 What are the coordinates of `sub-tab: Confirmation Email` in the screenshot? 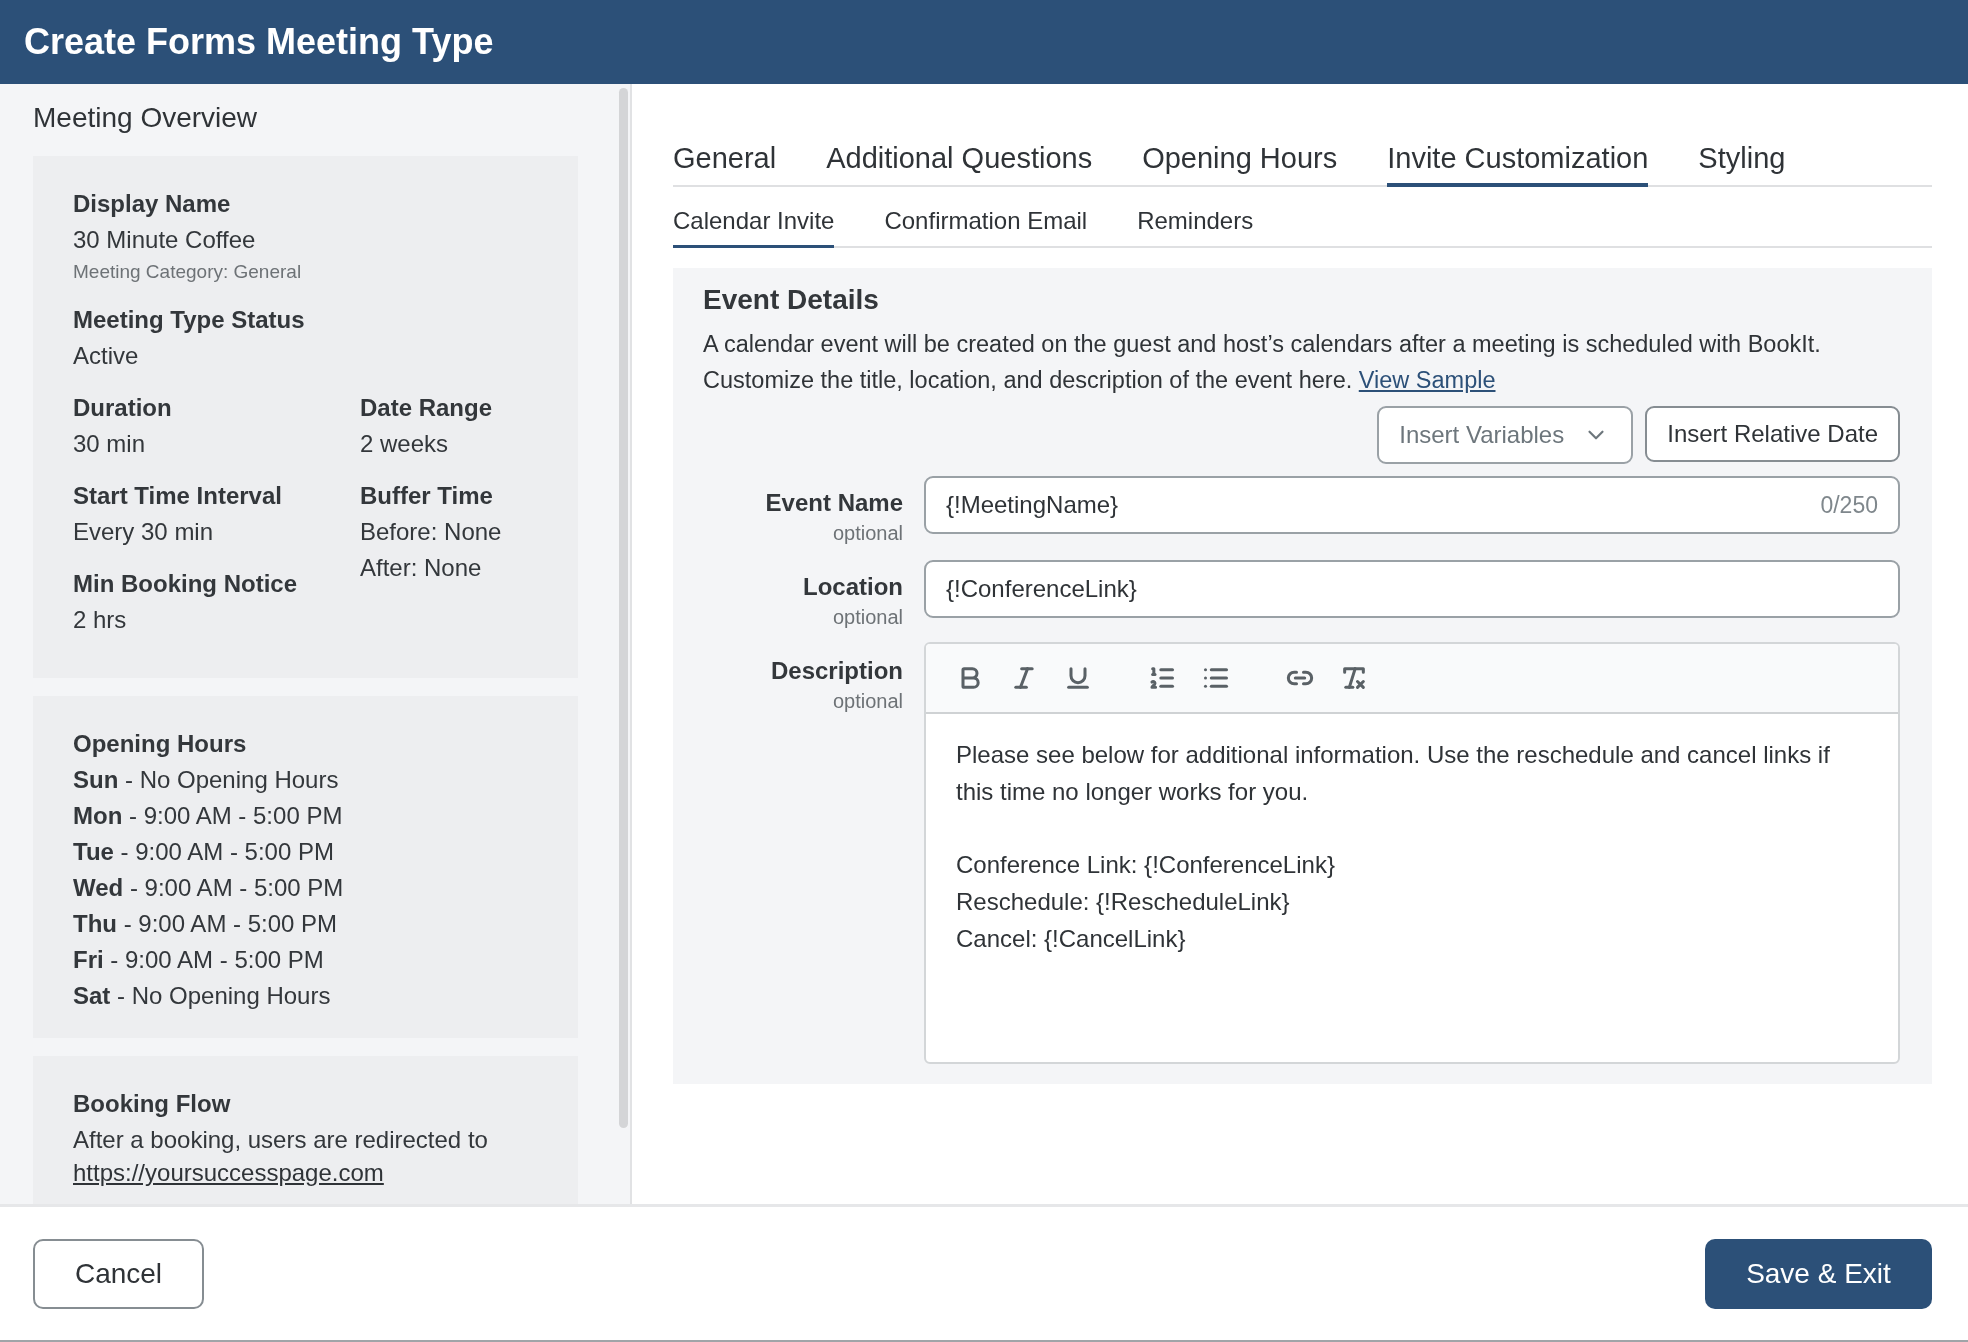 It's located at (986, 227).